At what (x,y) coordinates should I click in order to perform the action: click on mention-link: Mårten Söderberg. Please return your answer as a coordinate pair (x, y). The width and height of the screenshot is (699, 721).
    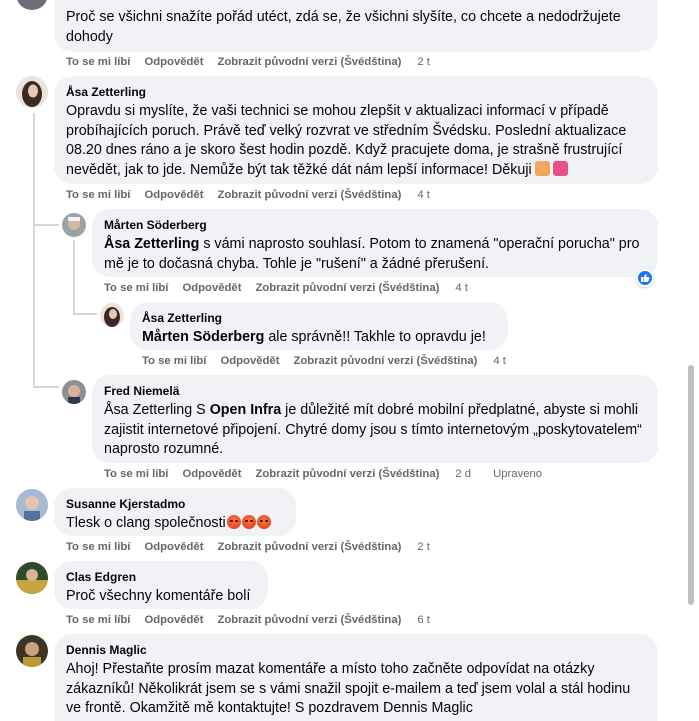
    Looking at the image, I should click on (203, 337).